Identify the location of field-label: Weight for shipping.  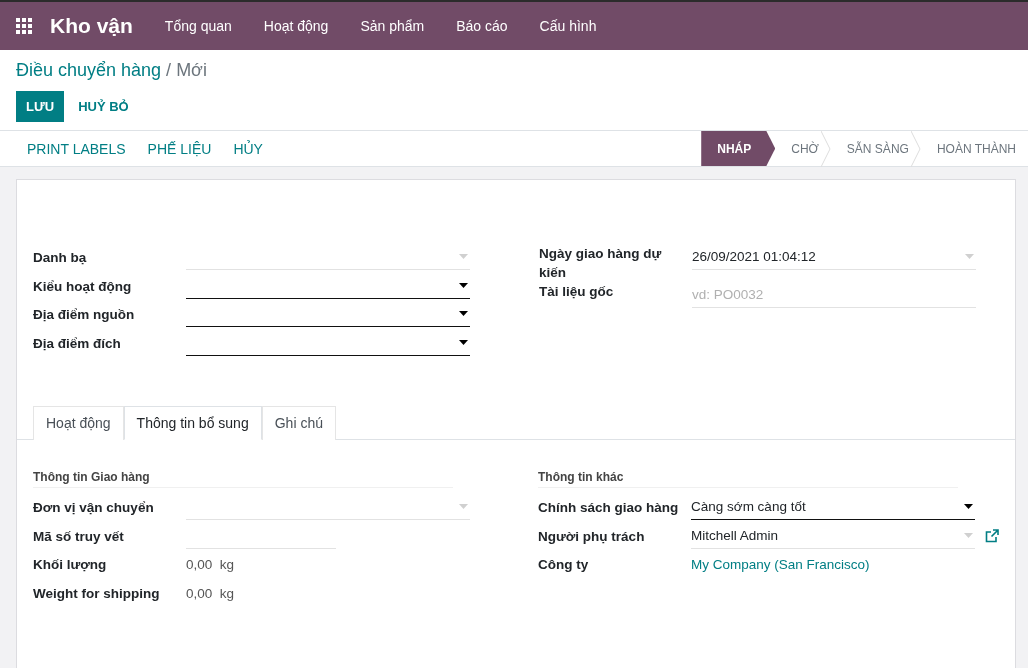
(97, 592).